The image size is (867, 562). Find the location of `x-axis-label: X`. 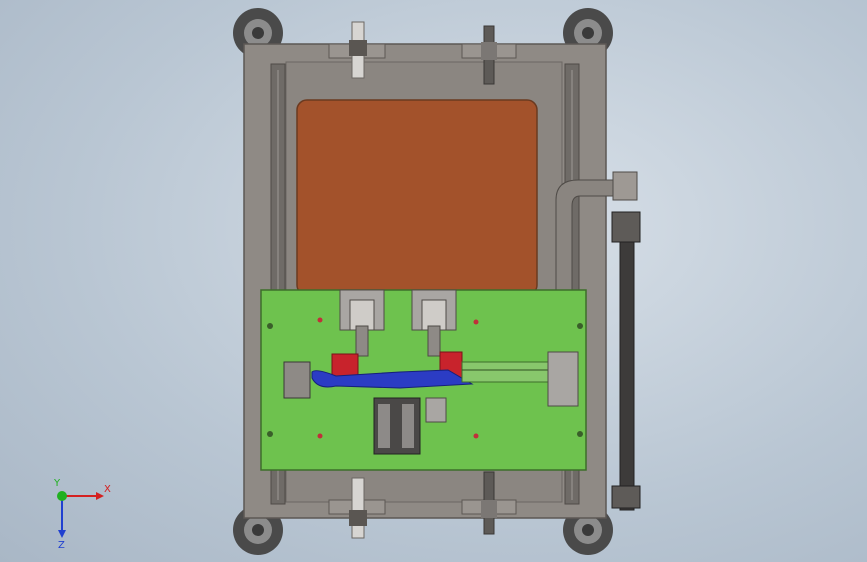

x-axis-label: X is located at coordinates (107, 489).